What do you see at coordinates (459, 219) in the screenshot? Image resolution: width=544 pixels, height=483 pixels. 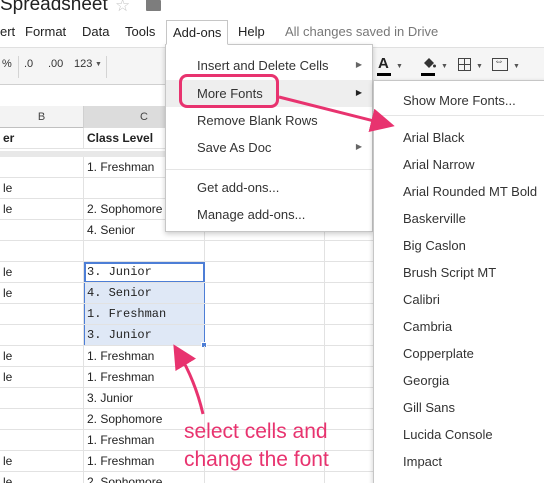 I see `font-option: Baskerville` at bounding box center [459, 219].